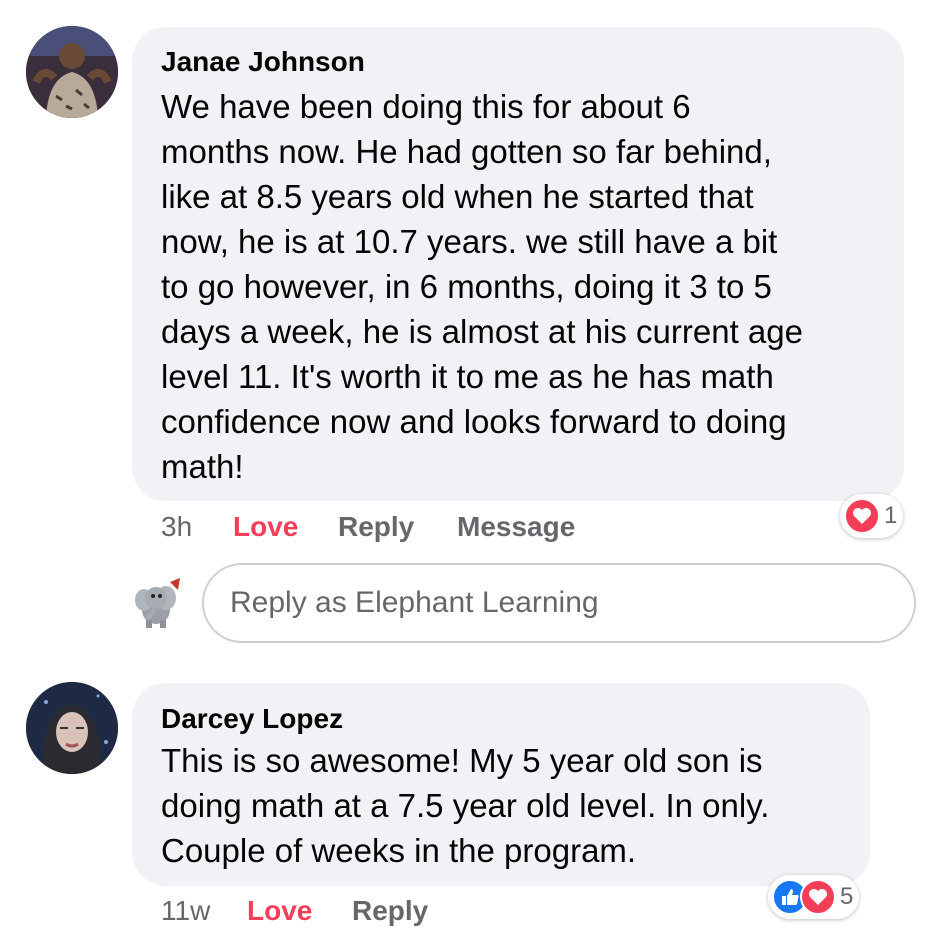  What do you see at coordinates (263, 62) in the screenshot?
I see `comment-author: Janae Johnson` at bounding box center [263, 62].